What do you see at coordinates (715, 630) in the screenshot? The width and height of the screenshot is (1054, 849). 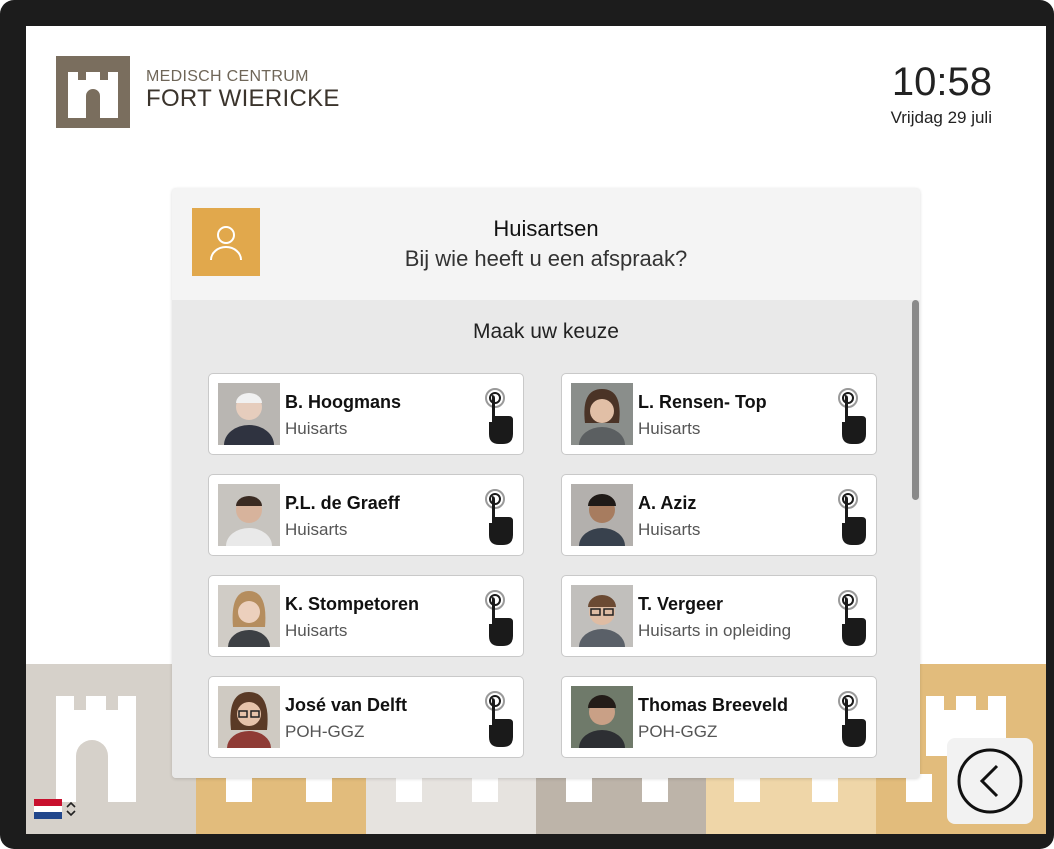 I see `doctor-role: Huisarts in opleiding` at bounding box center [715, 630].